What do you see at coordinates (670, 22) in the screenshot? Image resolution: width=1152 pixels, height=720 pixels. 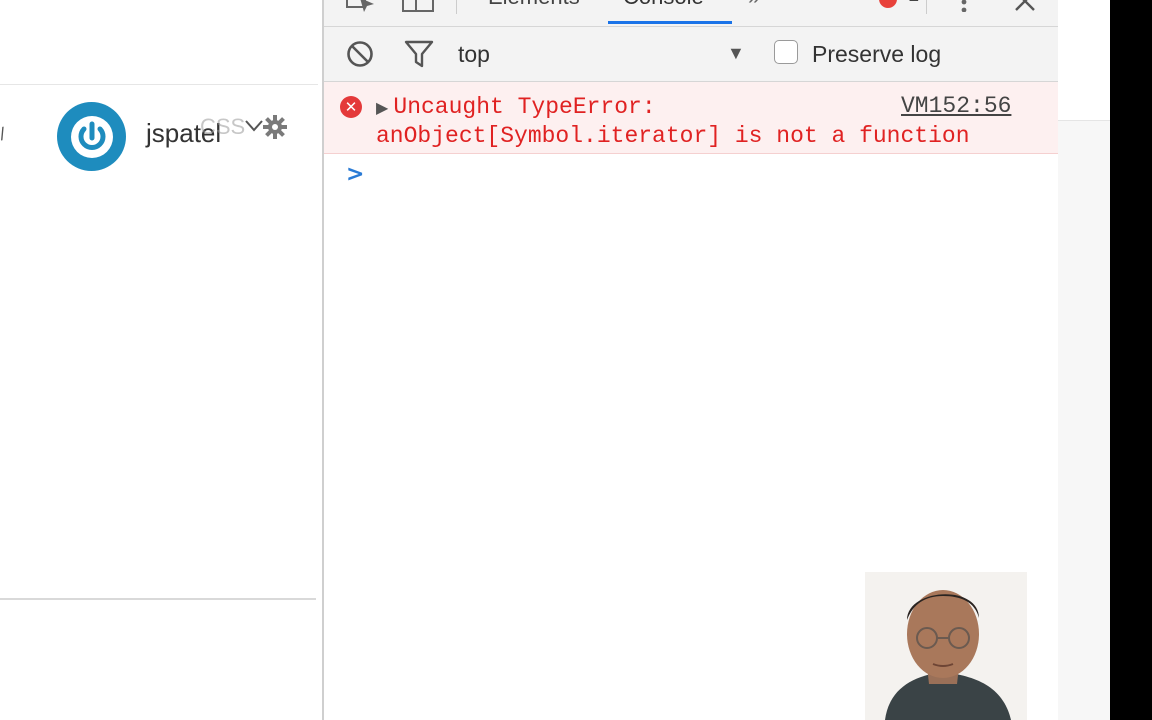 I see `active-tab-indicator` at bounding box center [670, 22].